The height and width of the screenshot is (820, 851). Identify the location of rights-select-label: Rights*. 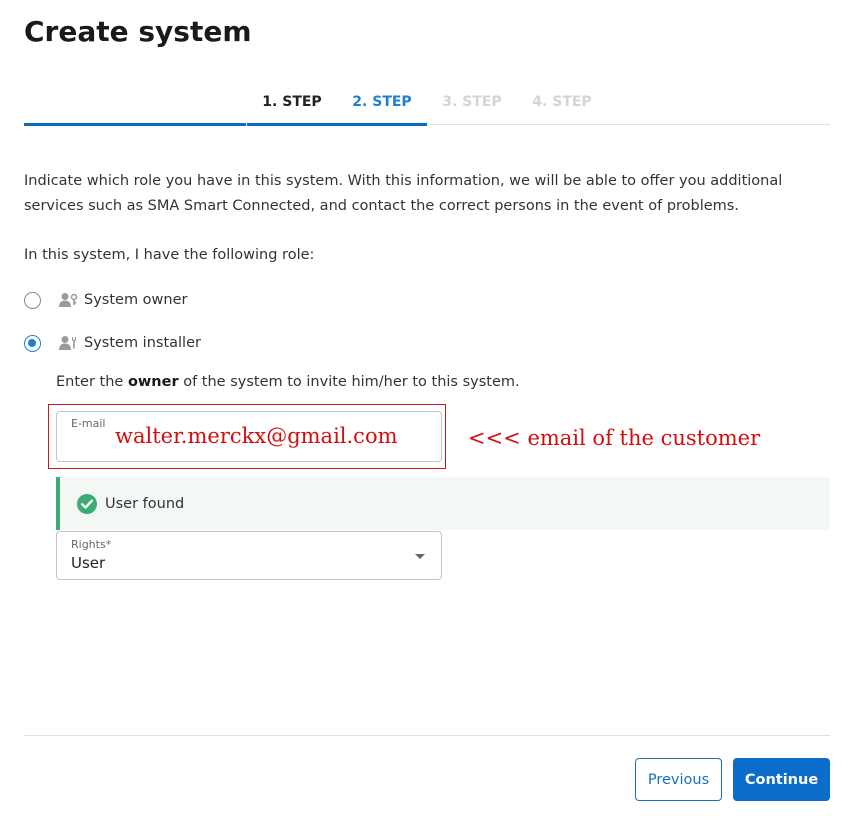
(91, 544).